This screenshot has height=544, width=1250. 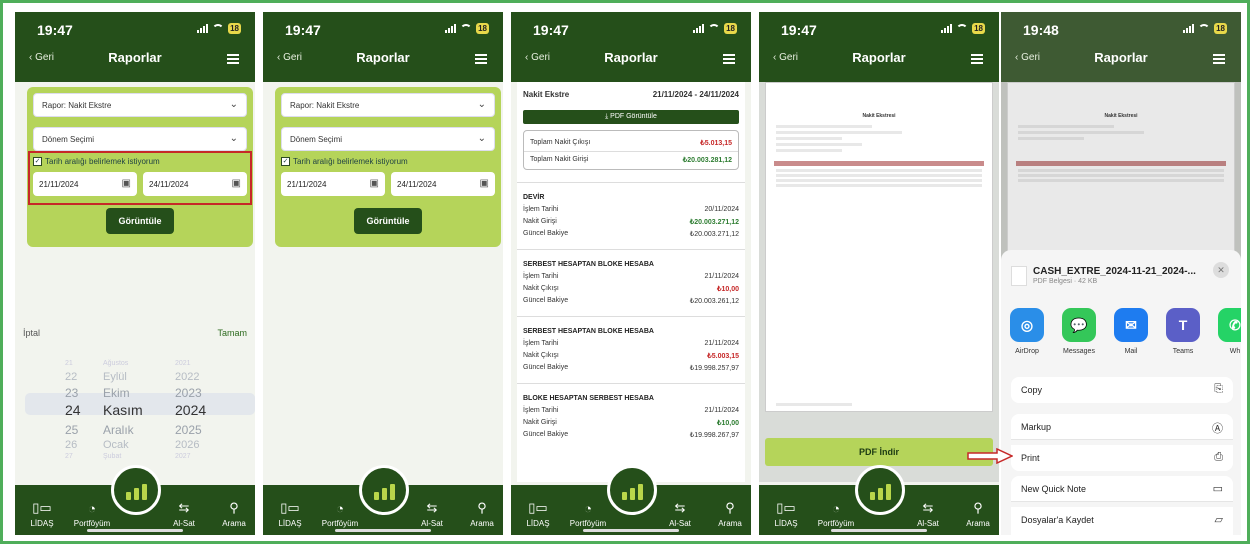 What do you see at coordinates (1131, 331) in the screenshot?
I see `share-app-mail: ✉ Mail` at bounding box center [1131, 331].